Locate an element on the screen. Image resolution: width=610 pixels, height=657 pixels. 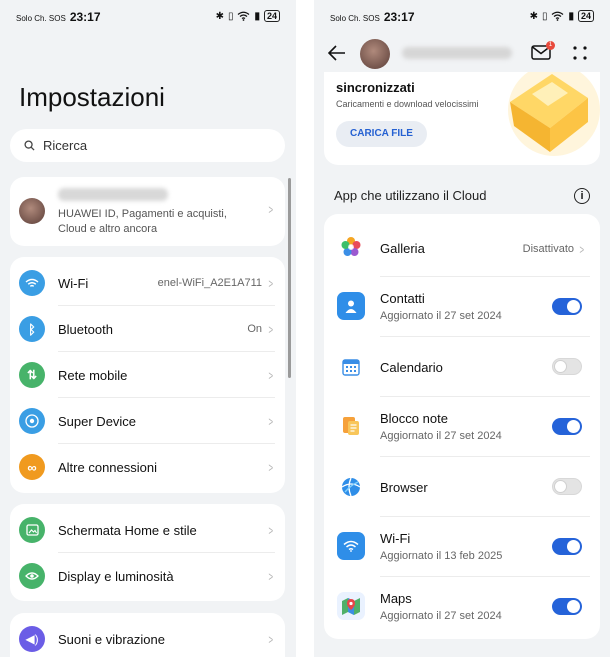
top-app-bar: 1 is located at coordinates (462, 53).